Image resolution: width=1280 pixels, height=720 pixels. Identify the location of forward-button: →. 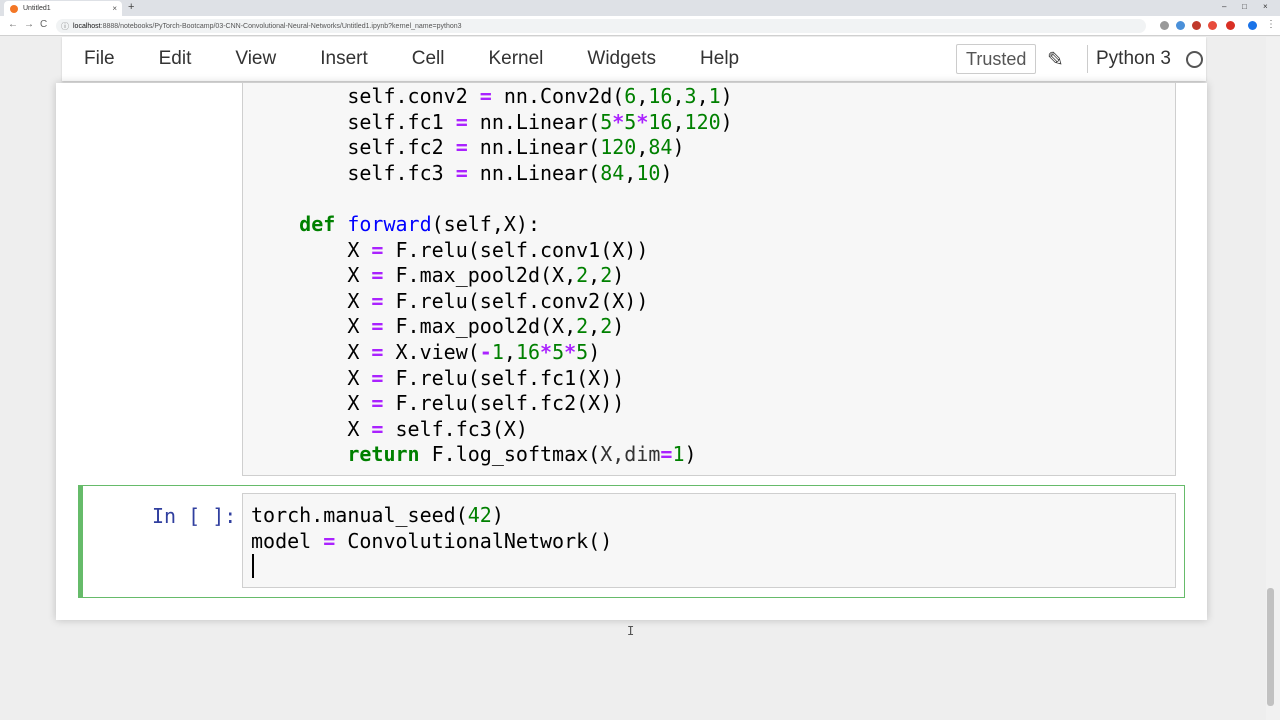
(29, 24).